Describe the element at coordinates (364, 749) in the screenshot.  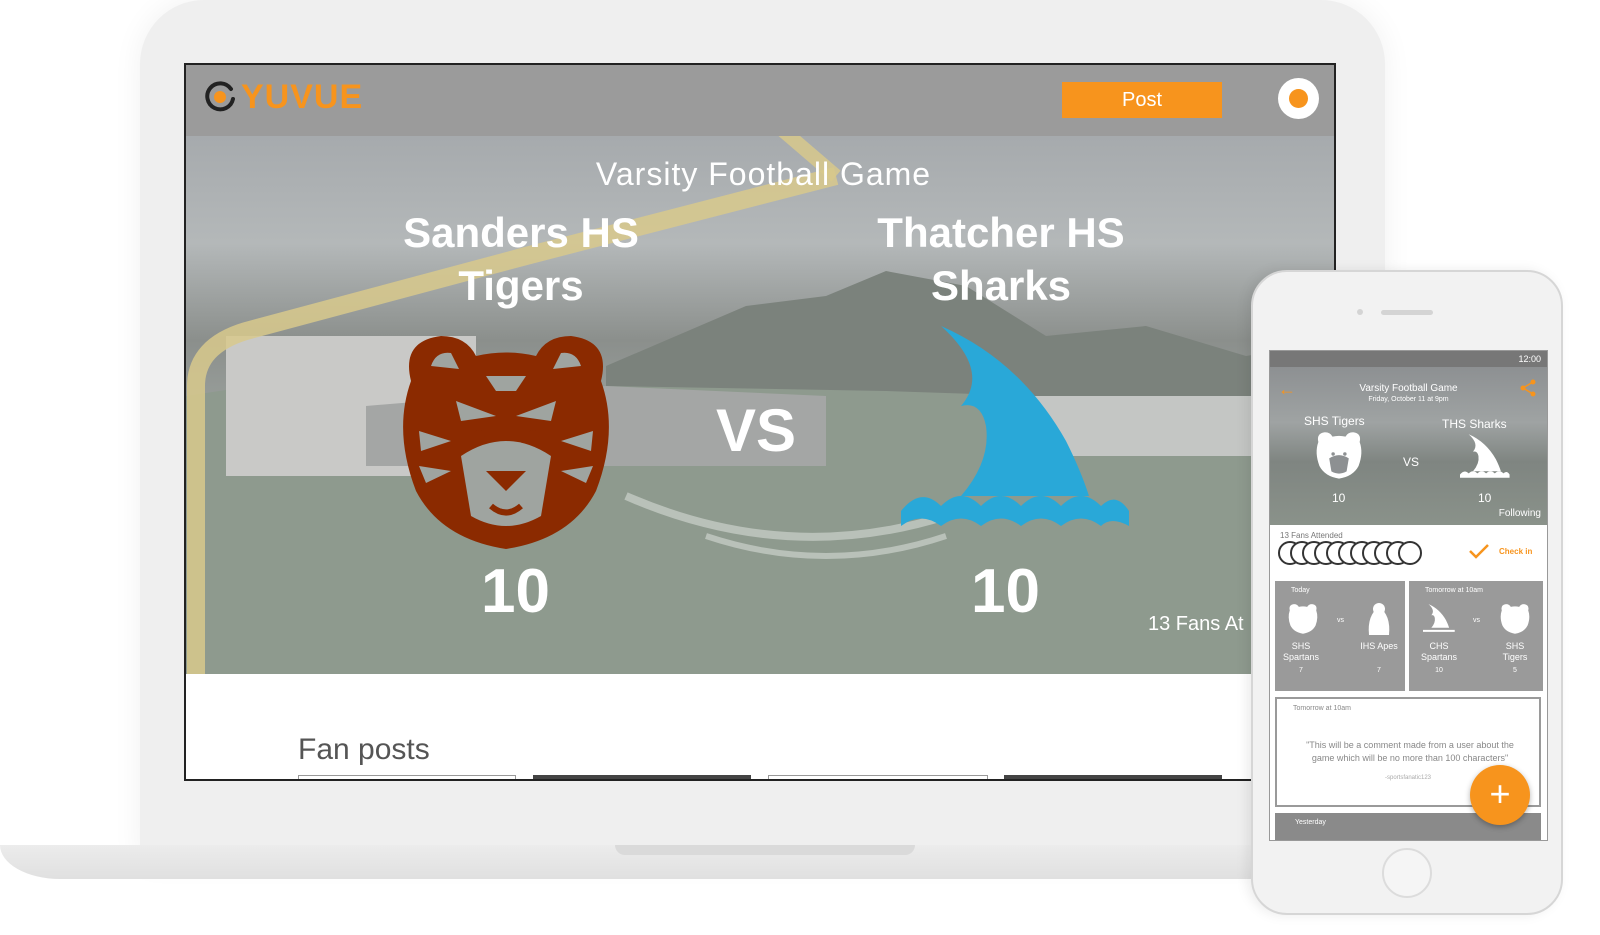
I see `fan-posts-heading: Fan posts` at that location.